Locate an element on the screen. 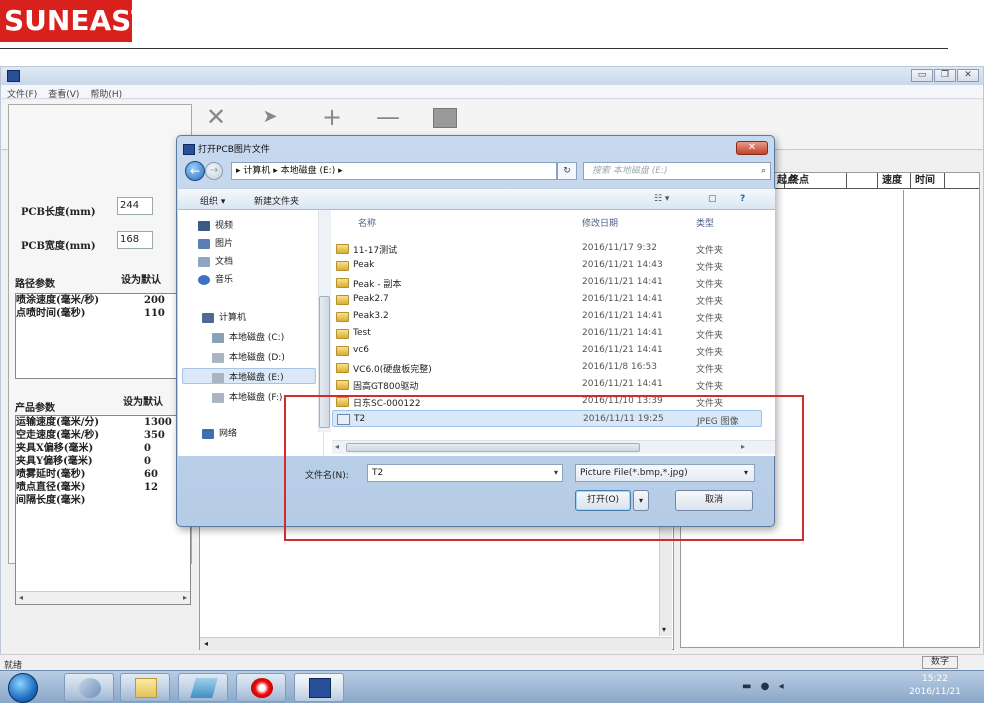  nav-item-videos: 视频 is located at coordinates (215, 224).